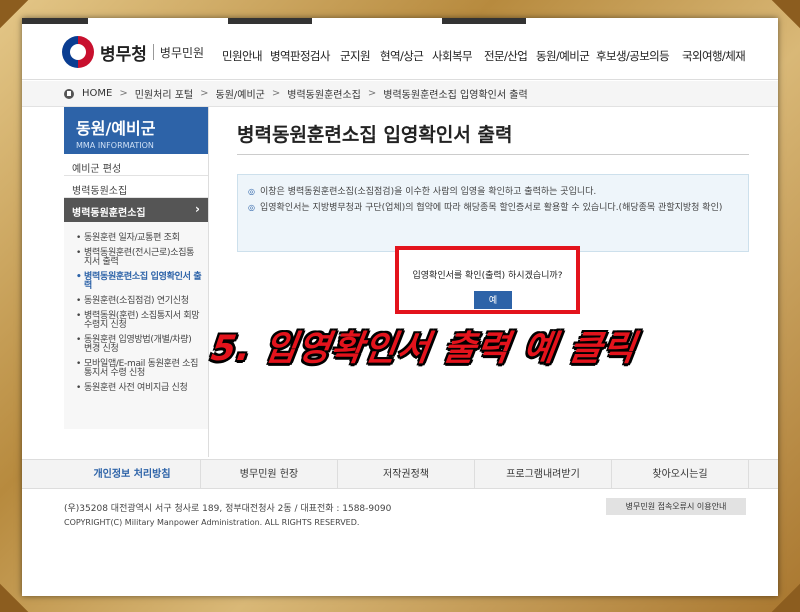 This screenshot has width=800, height=612. What do you see at coordinates (406, 56) in the screenshot?
I see `nav-item: 현역/상근` at bounding box center [406, 56].